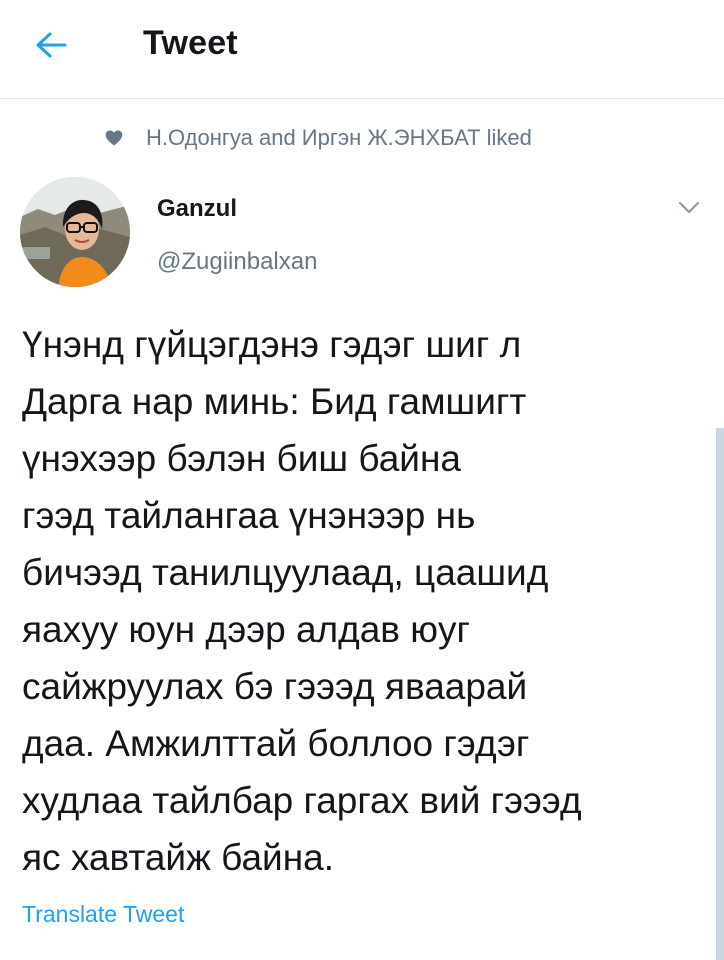 The image size is (724, 960). What do you see at coordinates (197, 209) in the screenshot?
I see `author-name: Ganzul` at bounding box center [197, 209].